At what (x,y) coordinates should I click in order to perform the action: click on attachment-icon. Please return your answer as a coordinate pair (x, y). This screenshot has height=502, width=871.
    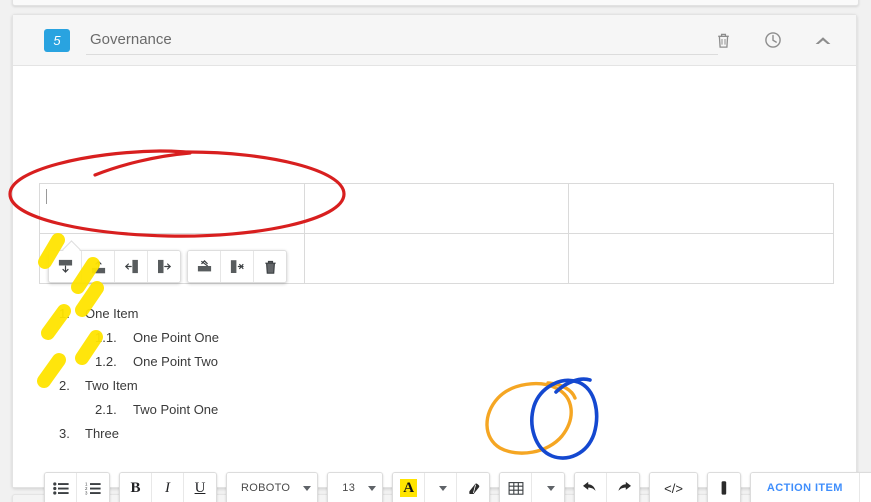
    Looking at the image, I should click on (723, 487).